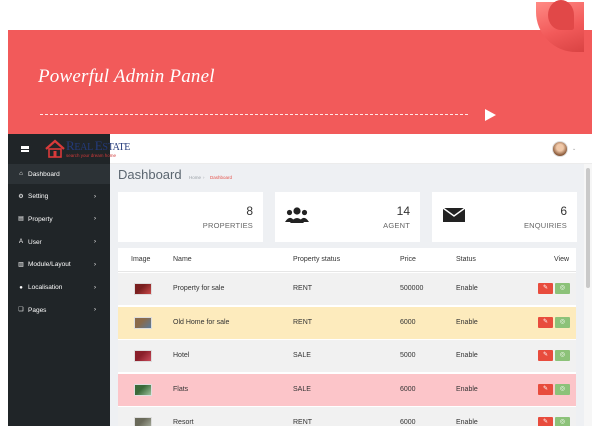 Image resolution: width=600 pixels, height=426 pixels. Describe the element at coordinates (347, 217) in the screenshot. I see `stat-card-agent: 14 AGENT` at that location.